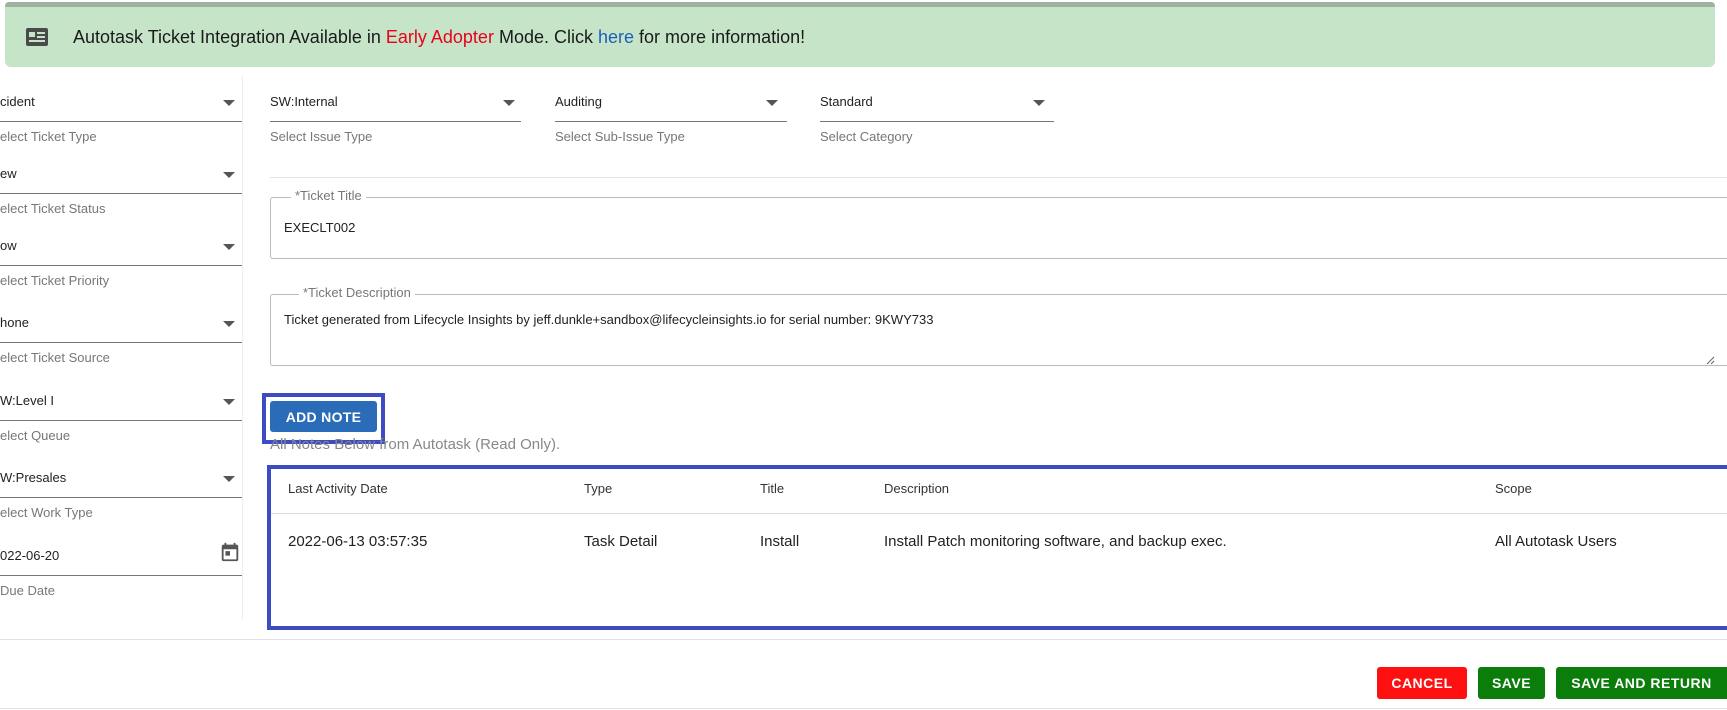  I want to click on column-header-title: Title, so click(772, 488).